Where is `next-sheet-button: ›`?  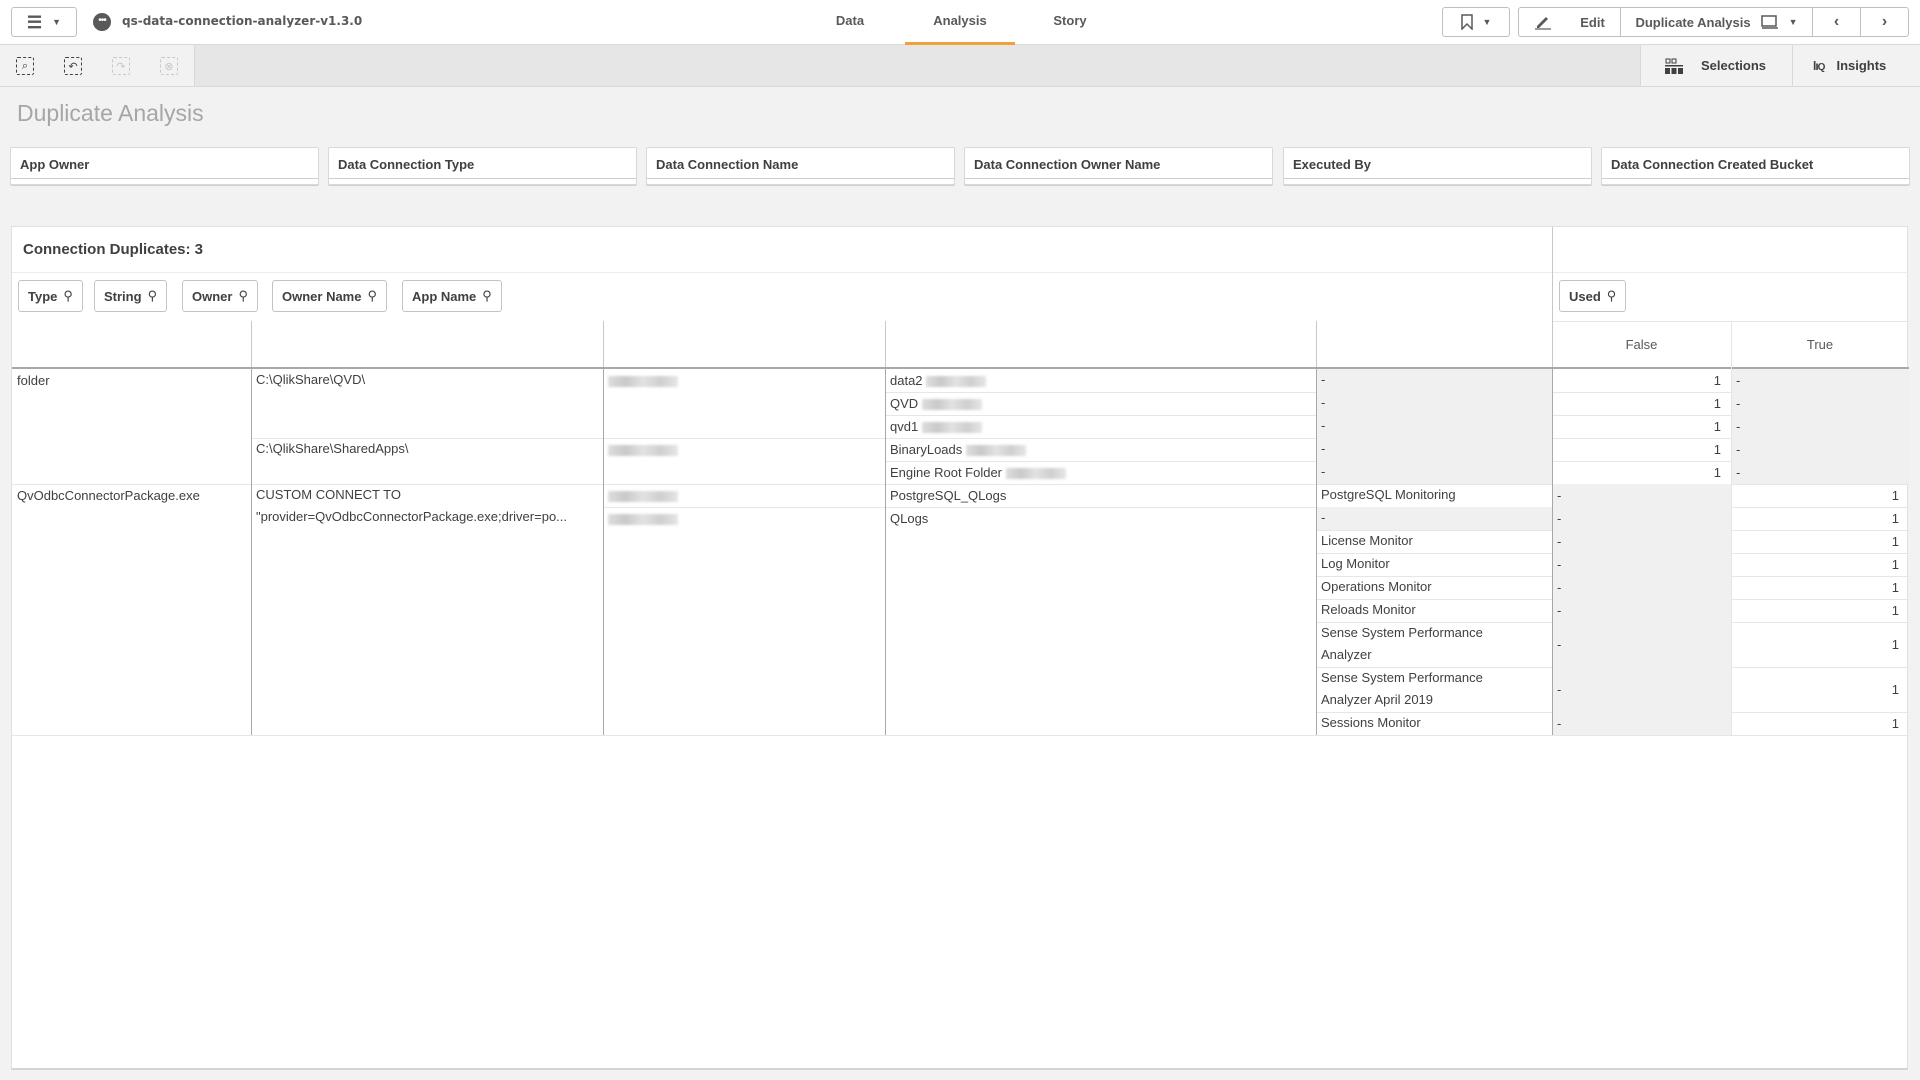 next-sheet-button: › is located at coordinates (1884, 22).